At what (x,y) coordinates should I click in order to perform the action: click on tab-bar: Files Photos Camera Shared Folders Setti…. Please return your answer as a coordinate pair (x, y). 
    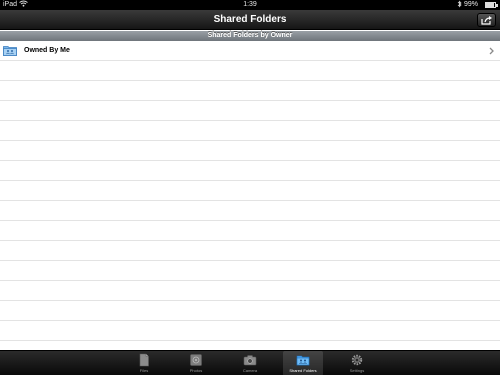
    Looking at the image, I should click on (250, 362).